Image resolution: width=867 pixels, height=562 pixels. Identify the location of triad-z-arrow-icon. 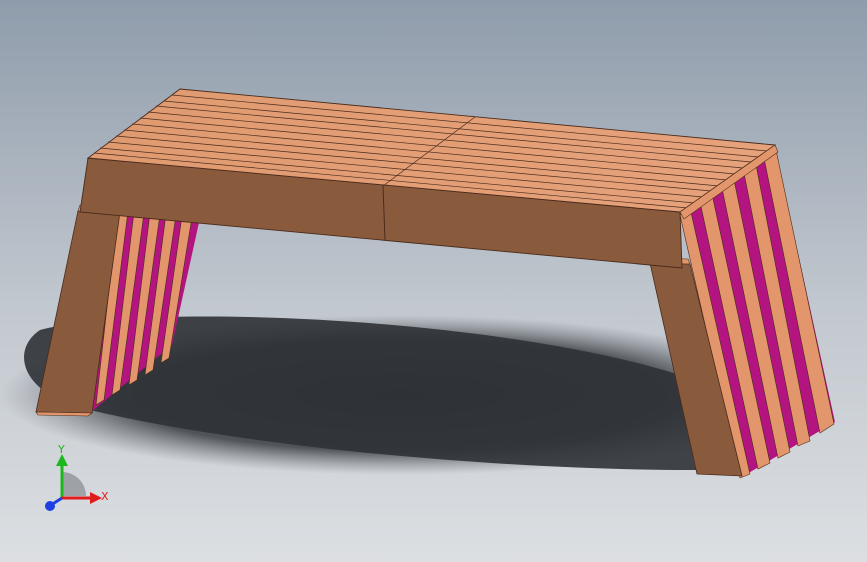
(50, 506).